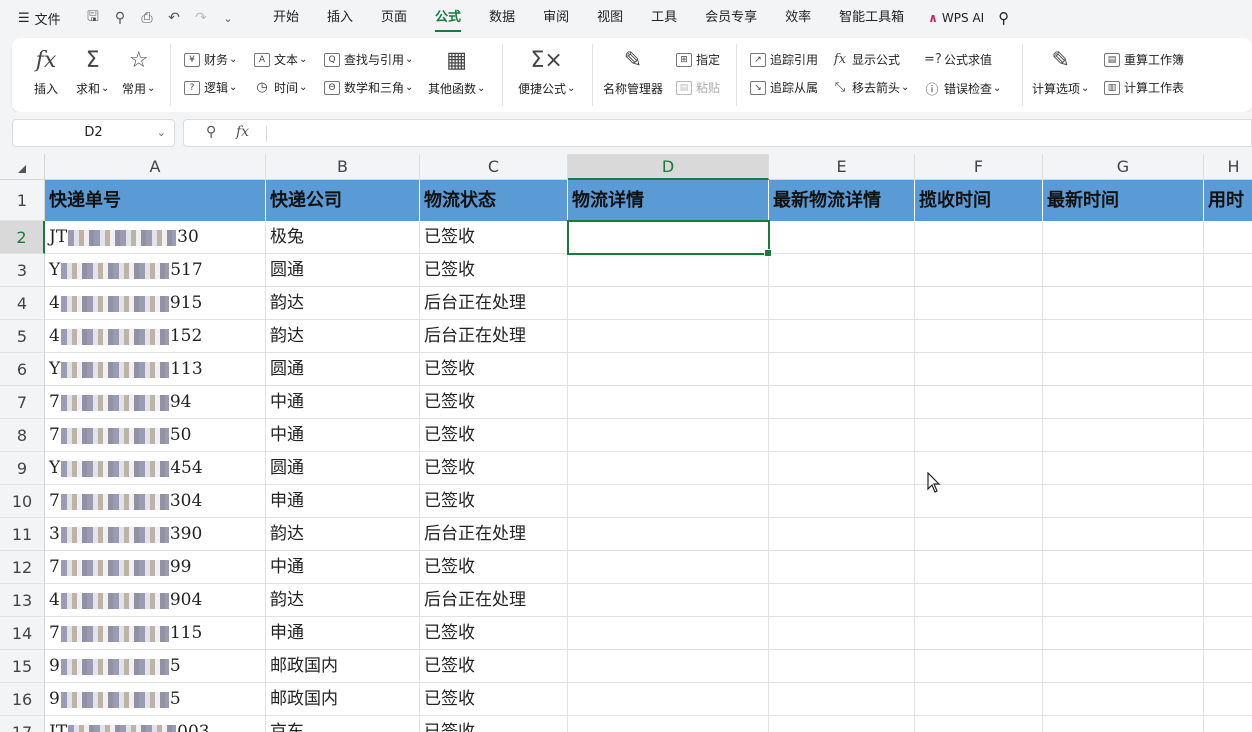 The height and width of the screenshot is (732, 1252). Describe the element at coordinates (92, 71) in the screenshot. I see `autosum-button: Σ 求和` at that location.